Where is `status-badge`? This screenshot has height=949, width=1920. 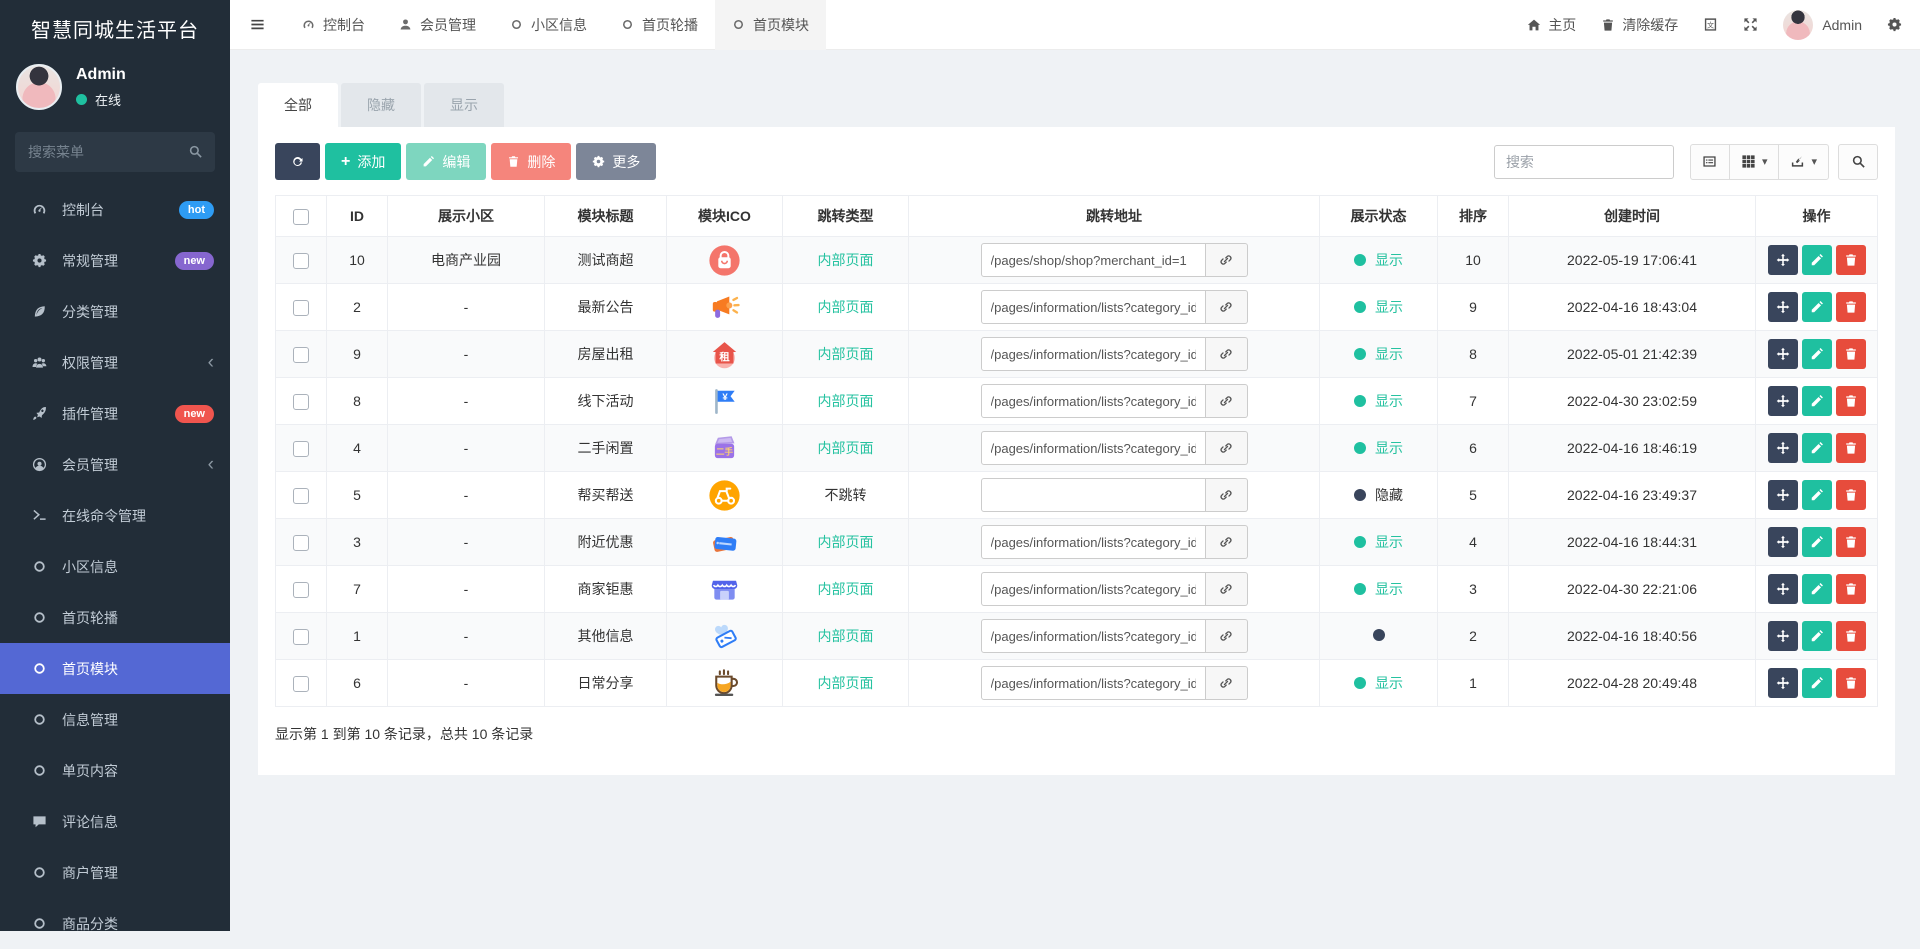
status-badge is located at coordinates (1378, 635).